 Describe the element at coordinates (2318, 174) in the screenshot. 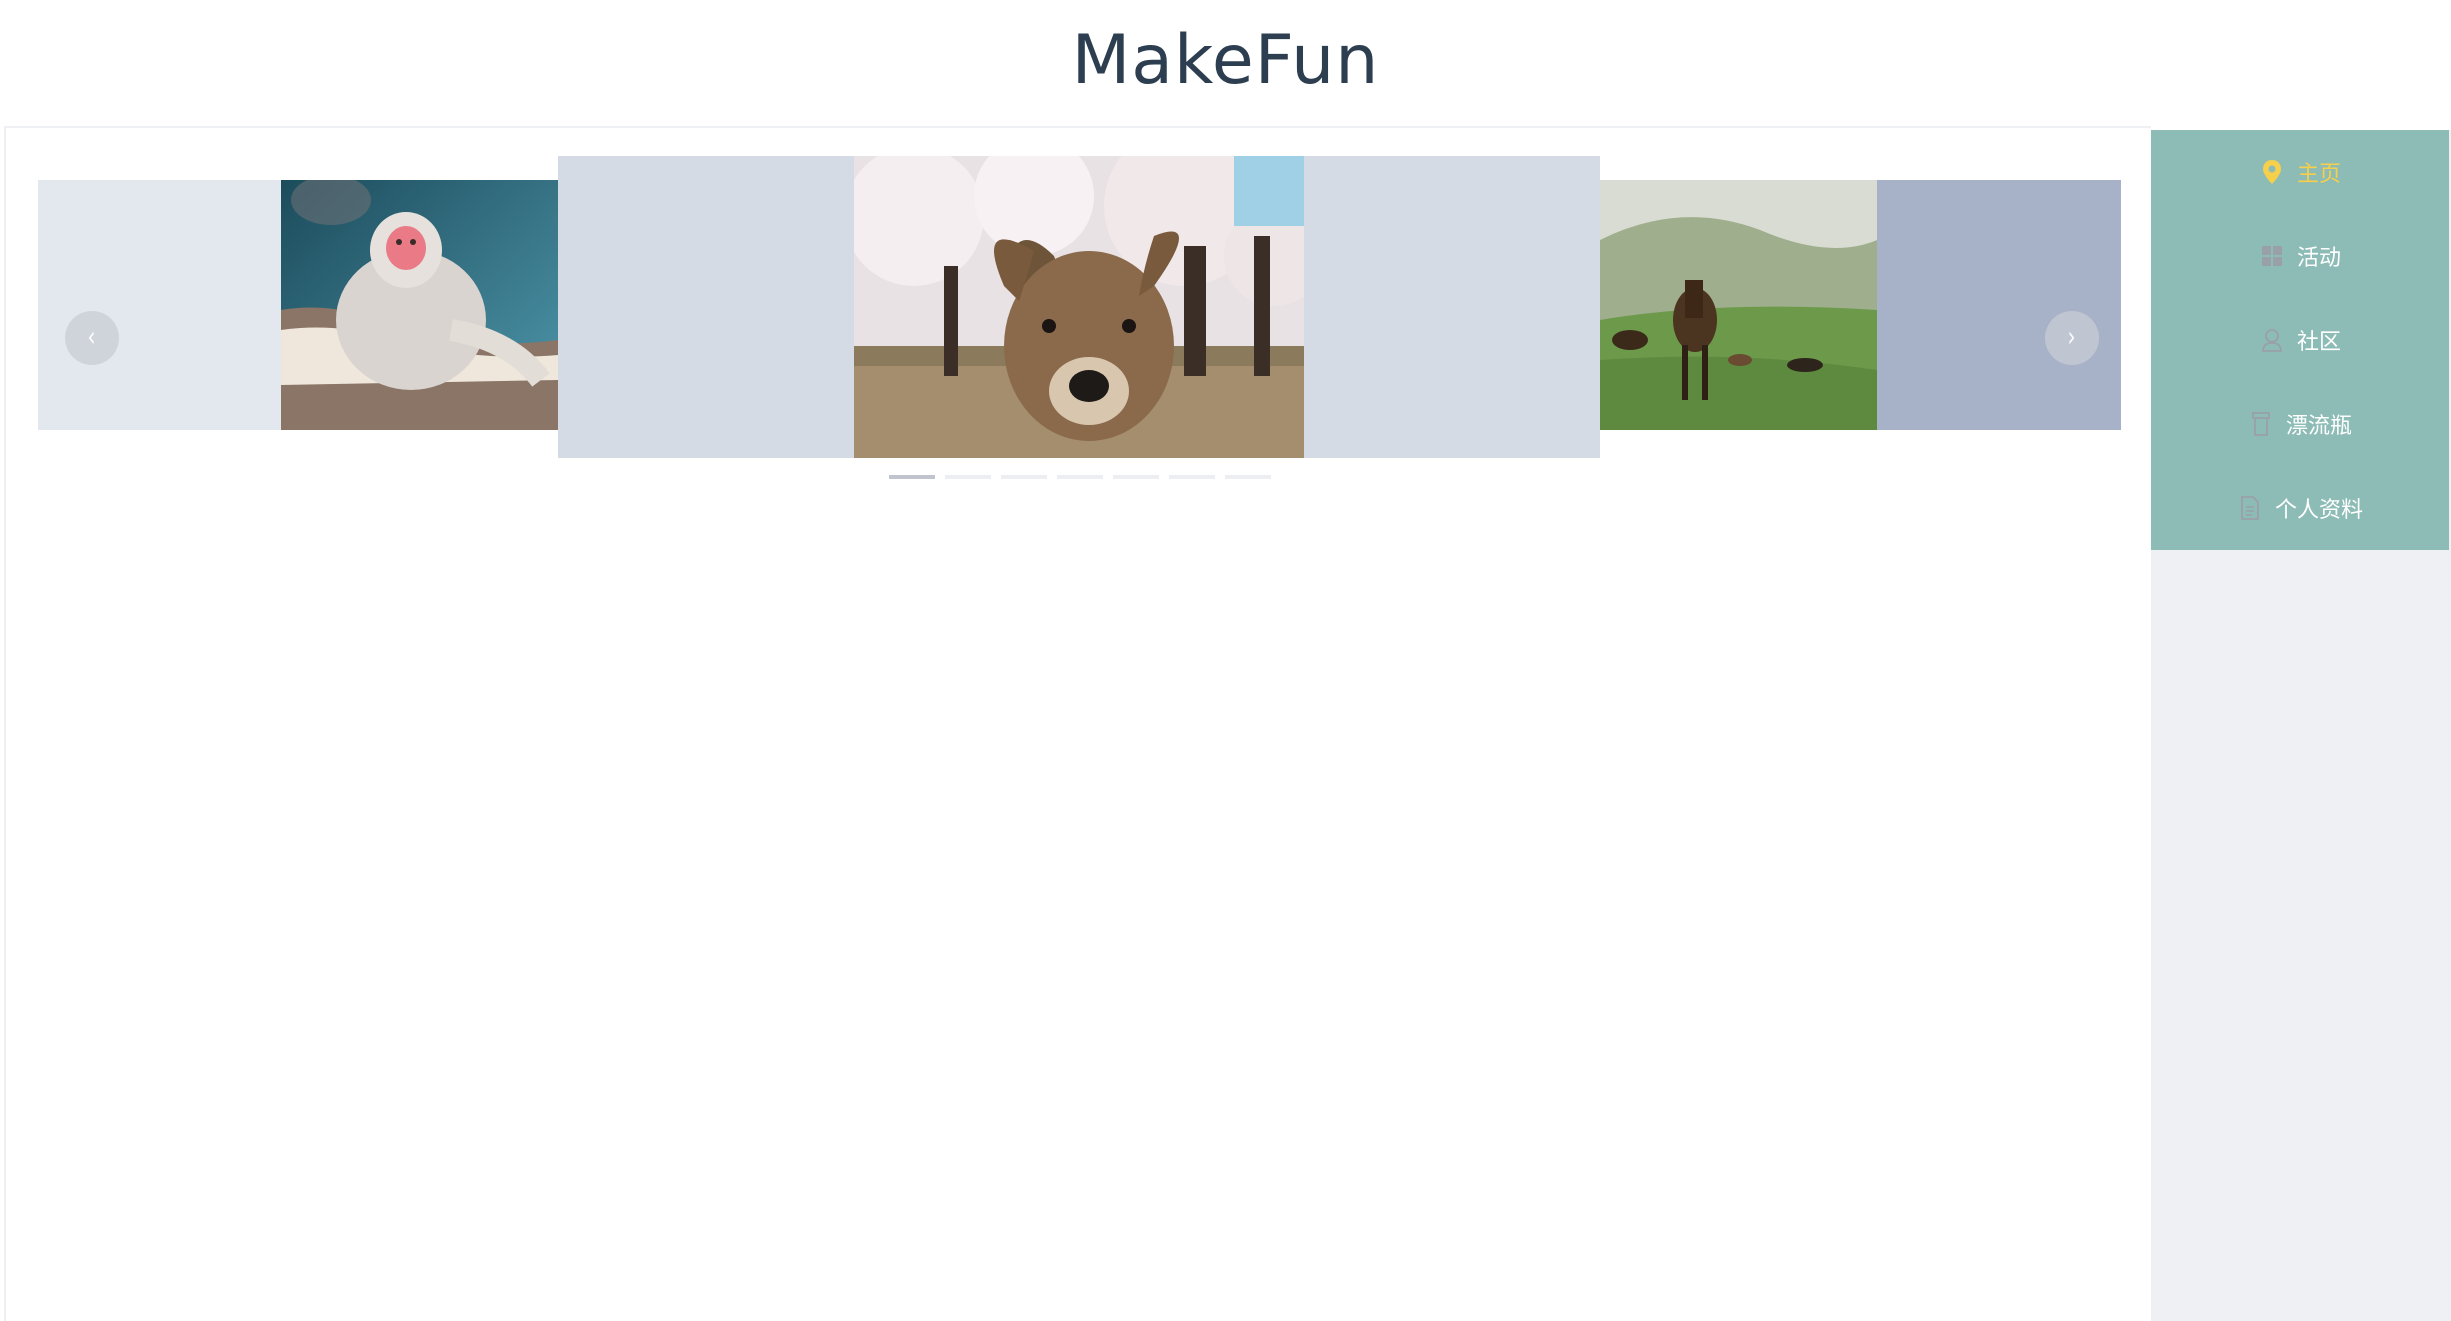

I see `sidebar-item-label: 主页` at that location.